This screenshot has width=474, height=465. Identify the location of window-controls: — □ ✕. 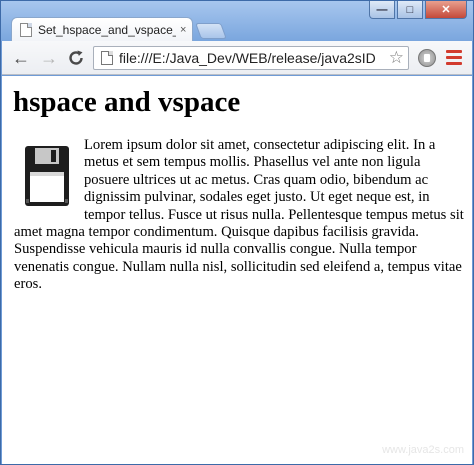
(418, 10).